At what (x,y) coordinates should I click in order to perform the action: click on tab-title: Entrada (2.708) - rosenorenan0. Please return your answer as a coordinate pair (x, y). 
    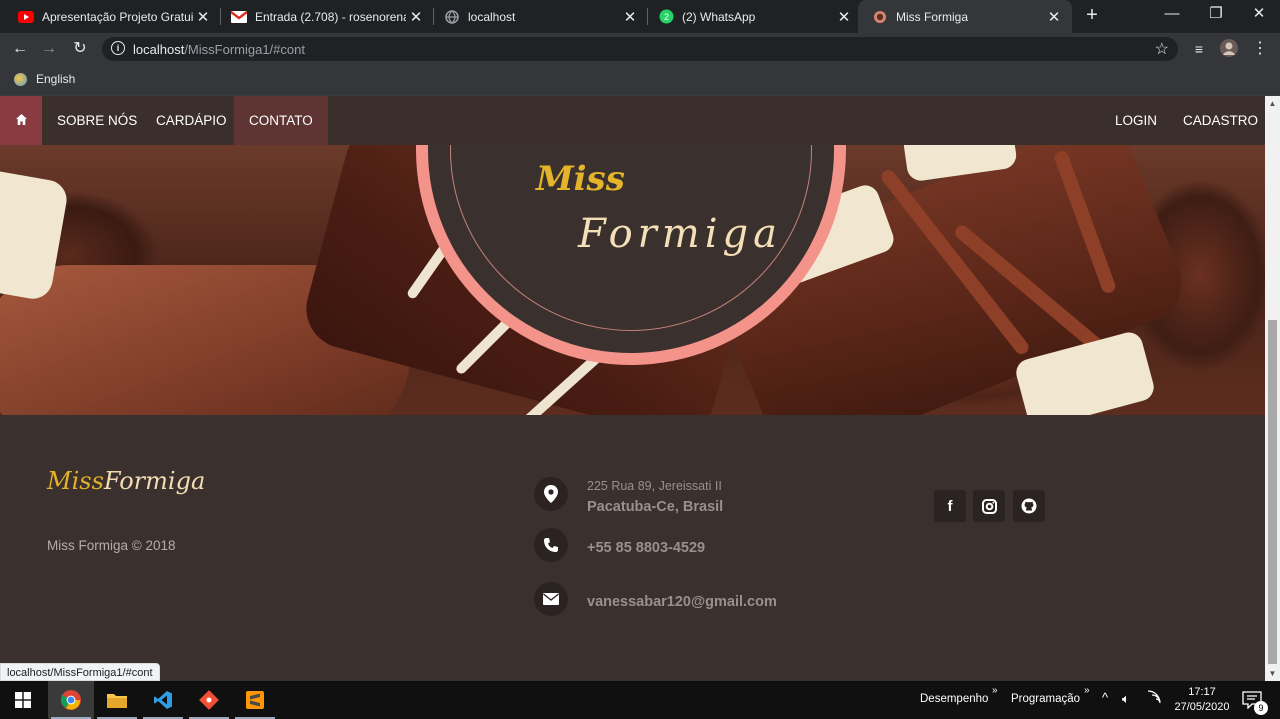
    Looking at the image, I should click on (330, 16).